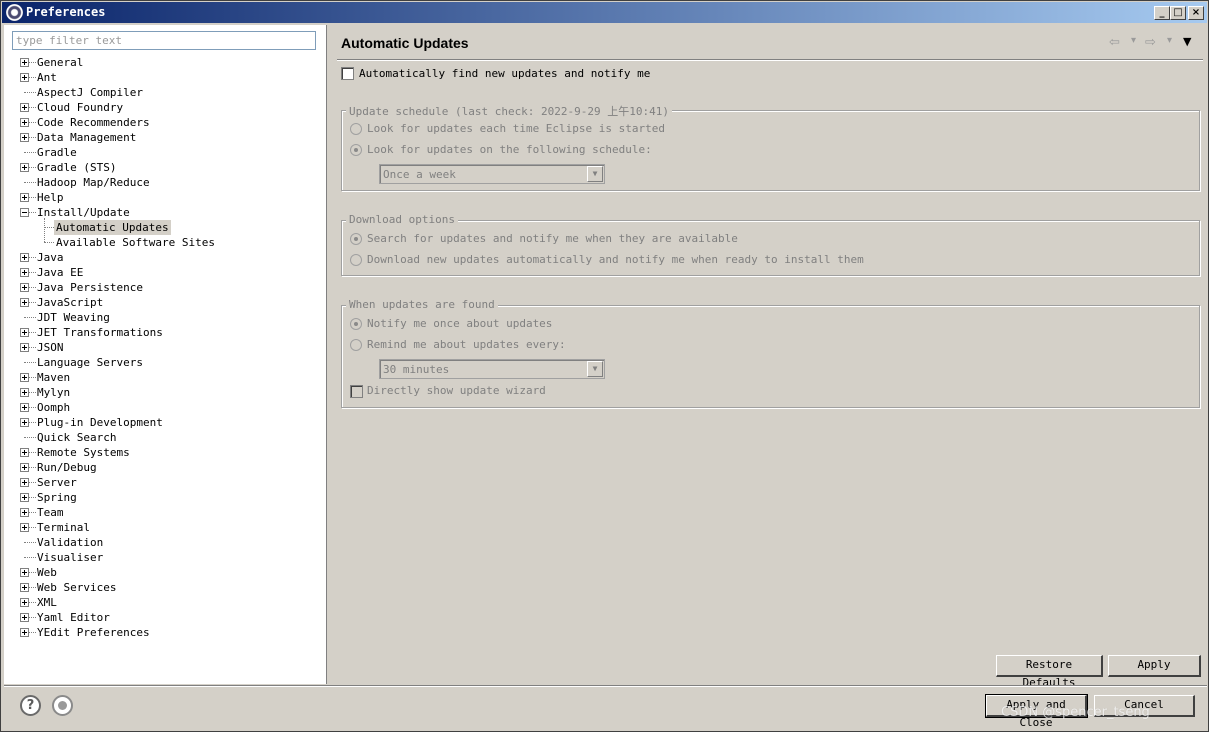  I want to click on remind-radio, so click(356, 345).